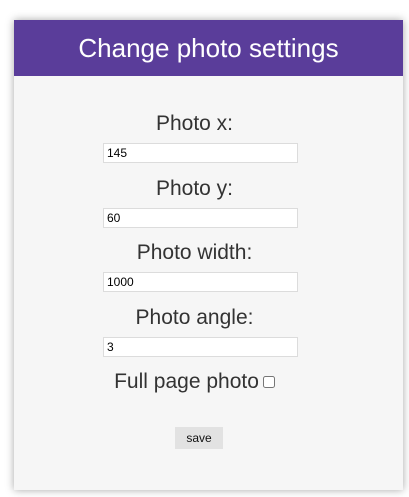 This screenshot has height=497, width=409. I want to click on save-button: save, so click(199, 438).